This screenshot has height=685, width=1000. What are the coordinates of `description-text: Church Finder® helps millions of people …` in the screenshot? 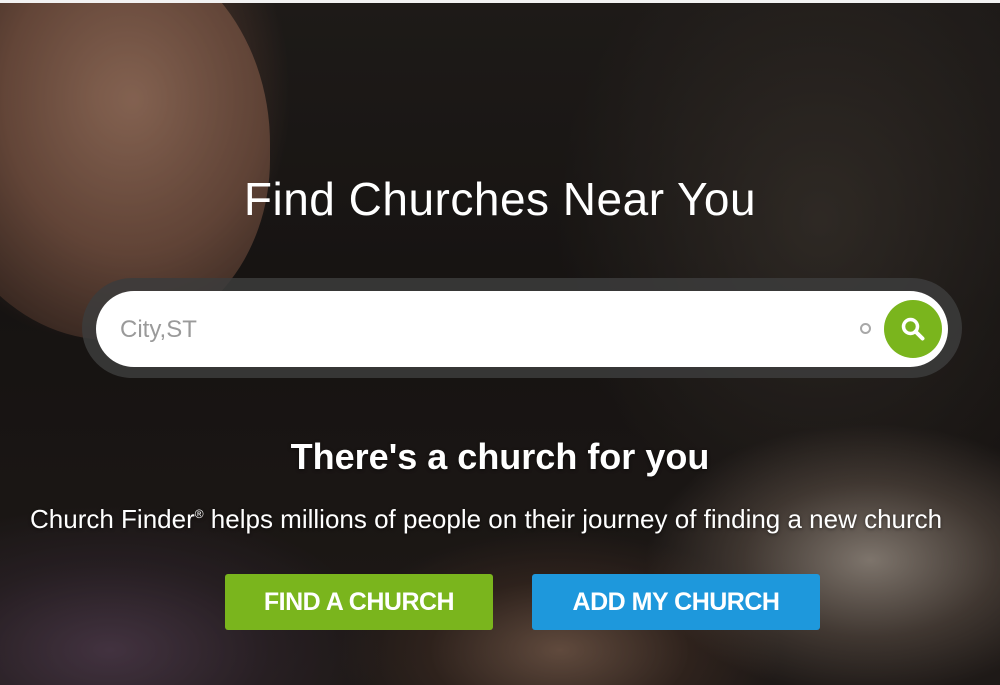 It's located at (486, 519).